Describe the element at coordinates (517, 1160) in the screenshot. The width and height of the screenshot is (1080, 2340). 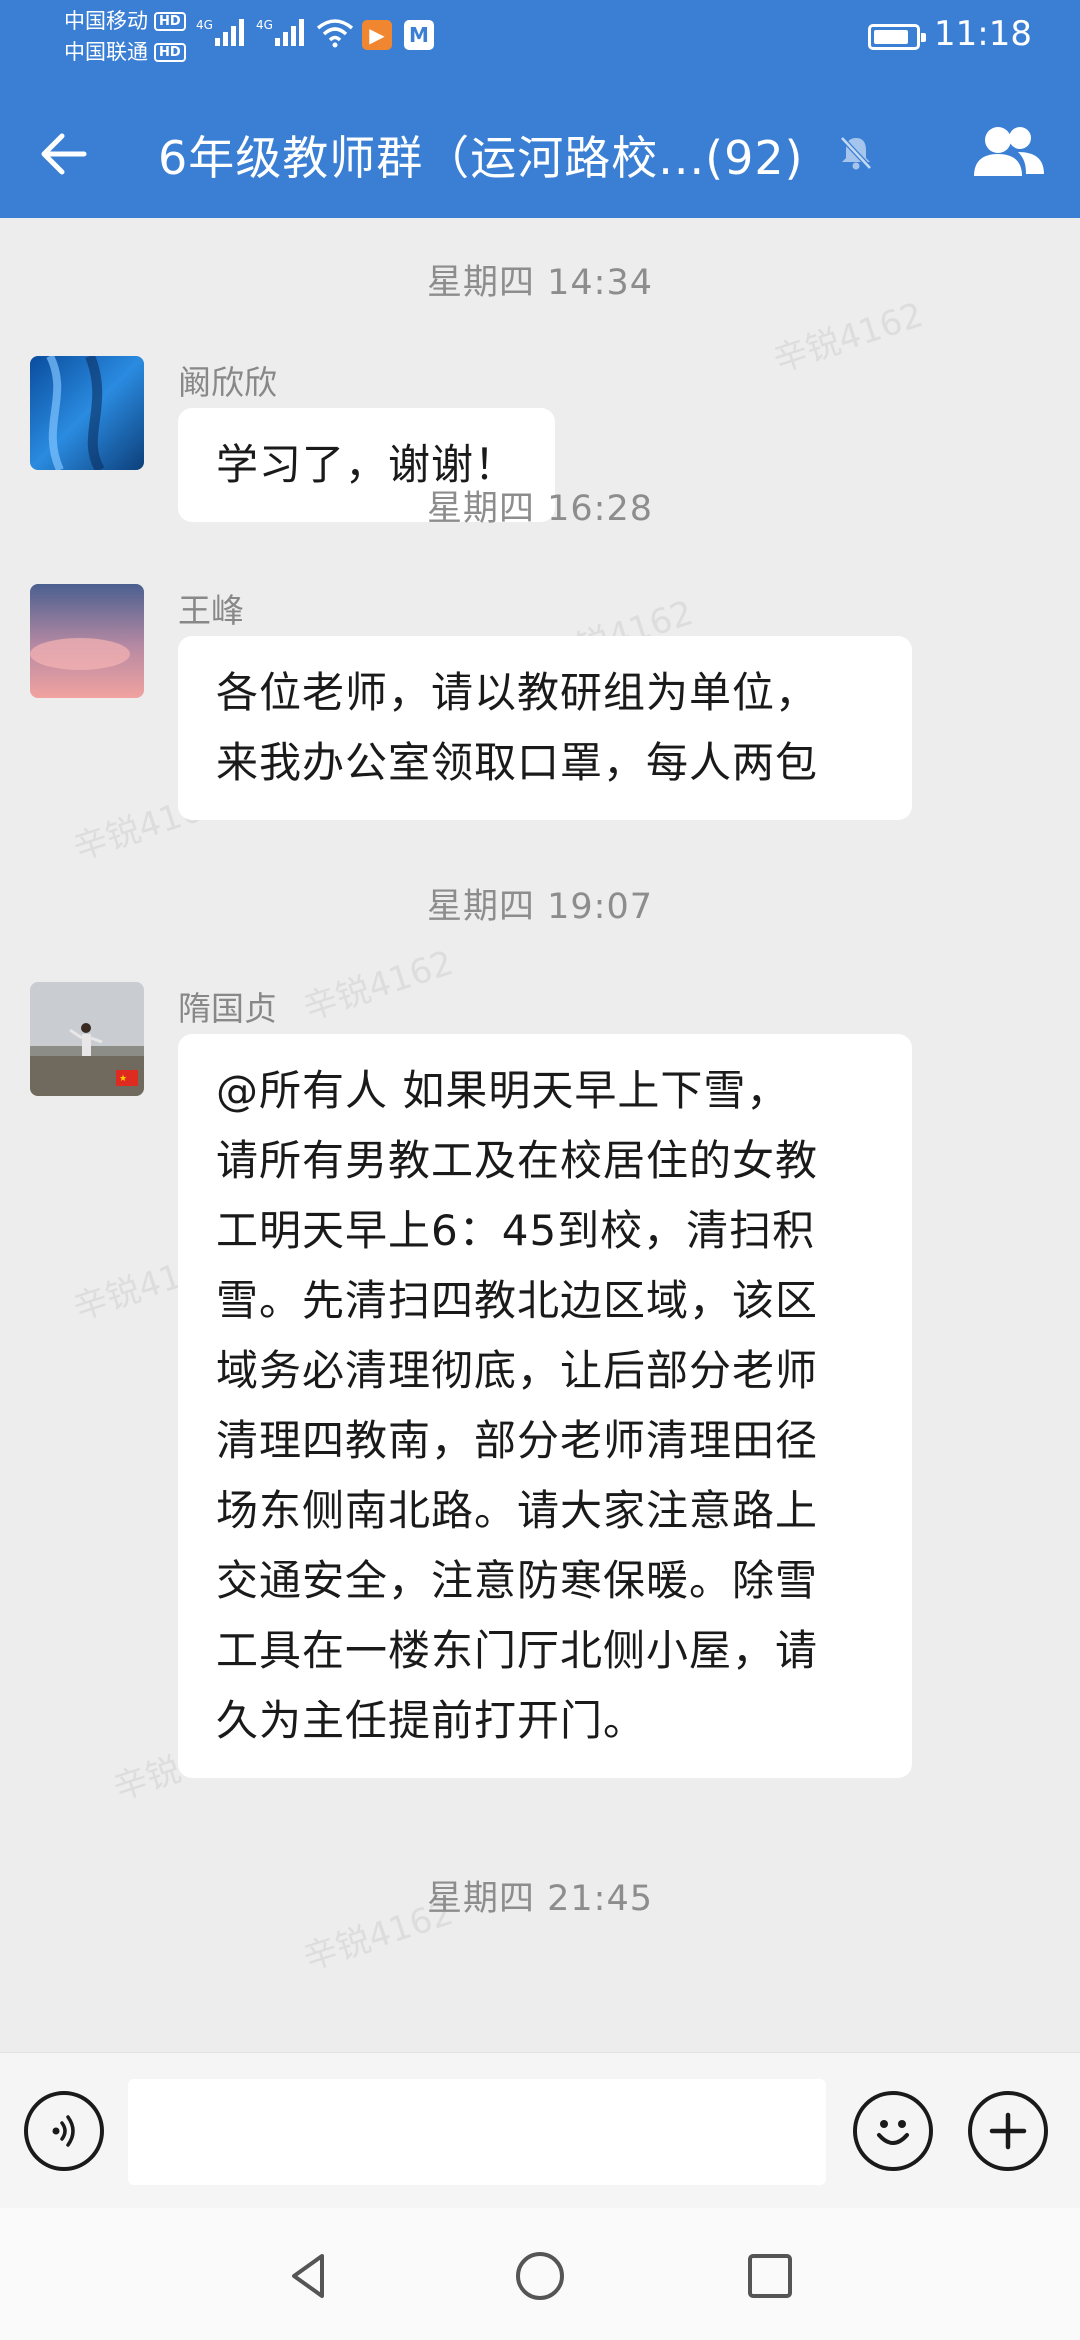
I see `message-line: 请所有男教工及在校居住的女教` at that location.